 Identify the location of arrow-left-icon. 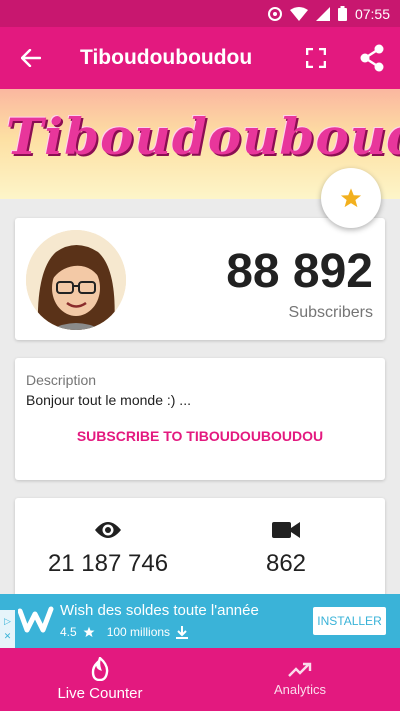
(31, 58).